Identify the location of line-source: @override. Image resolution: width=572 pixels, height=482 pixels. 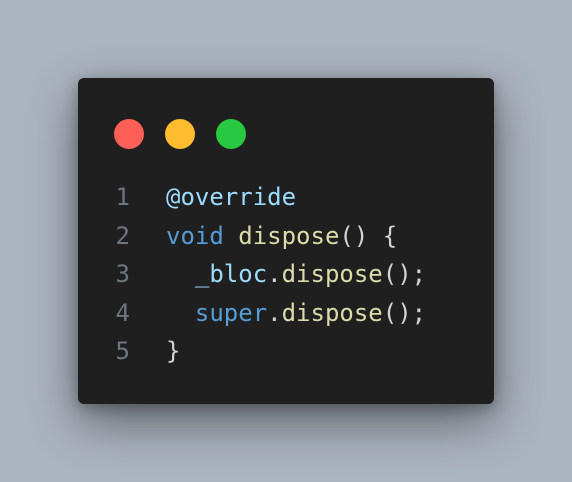
(231, 197).